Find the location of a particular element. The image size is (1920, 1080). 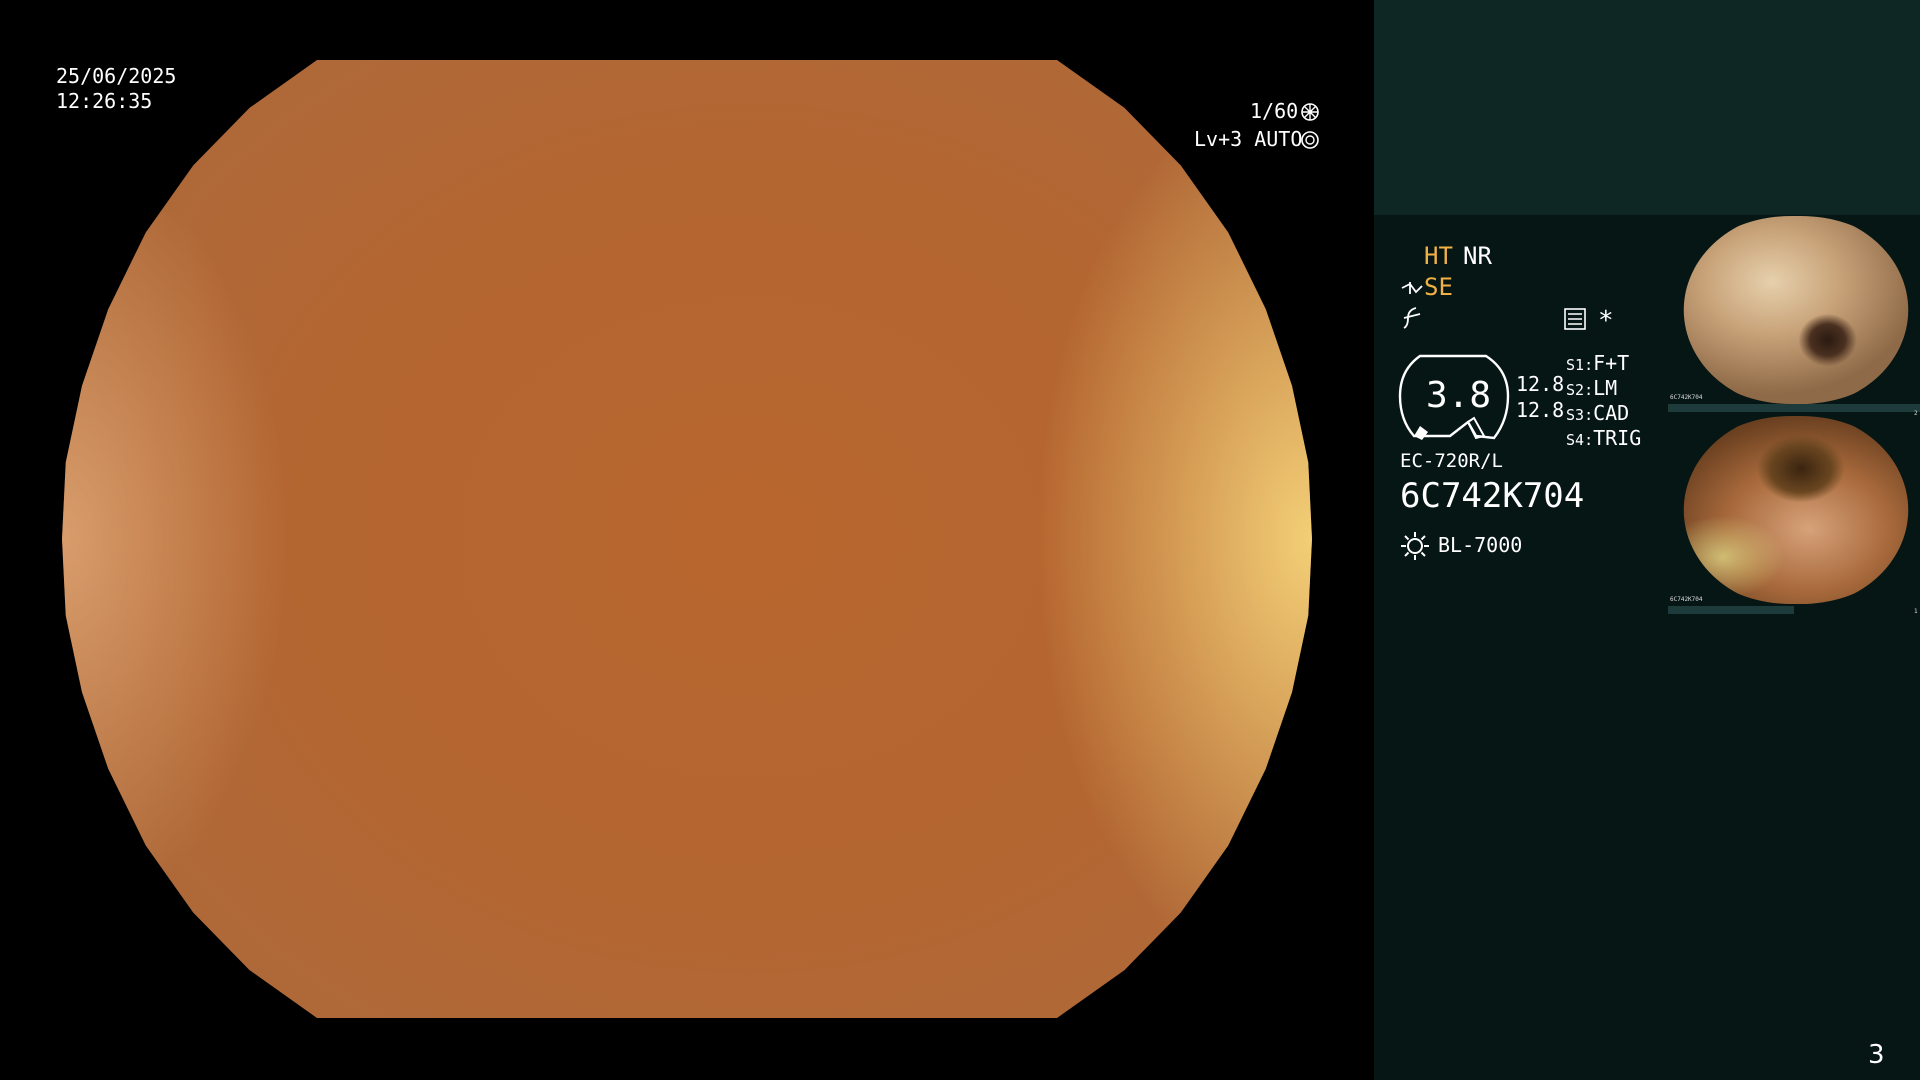

panel-header-area is located at coordinates (1647, 107).